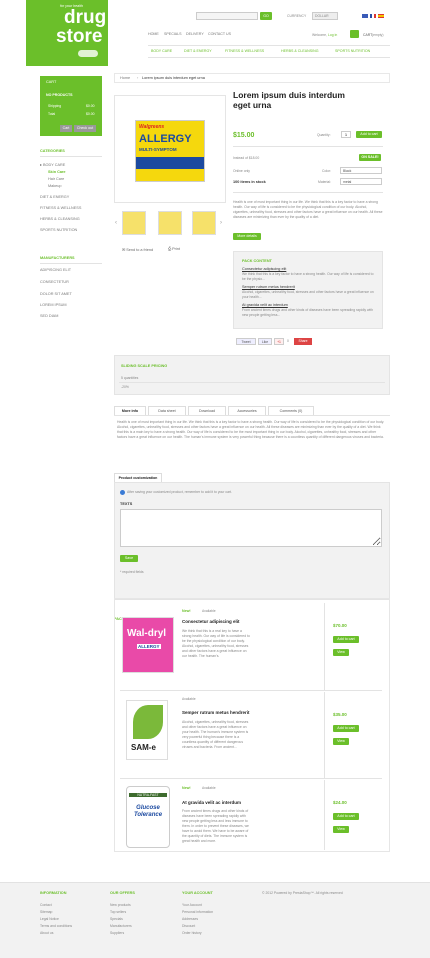 This screenshot has height=958, width=430. Describe the element at coordinates (116, 919) in the screenshot. I see `footer-offers-3: Specials` at that location.